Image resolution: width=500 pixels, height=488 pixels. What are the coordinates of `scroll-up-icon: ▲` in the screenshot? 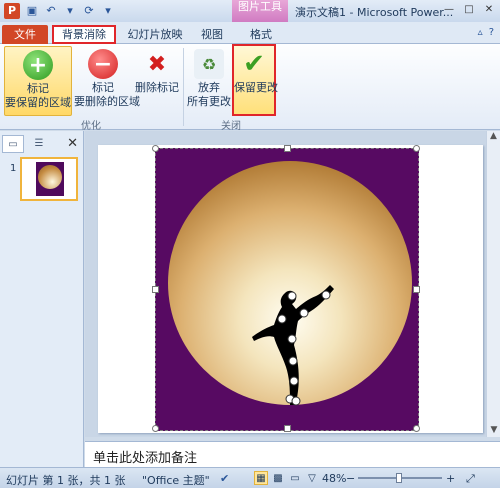 It's located at (493, 136).